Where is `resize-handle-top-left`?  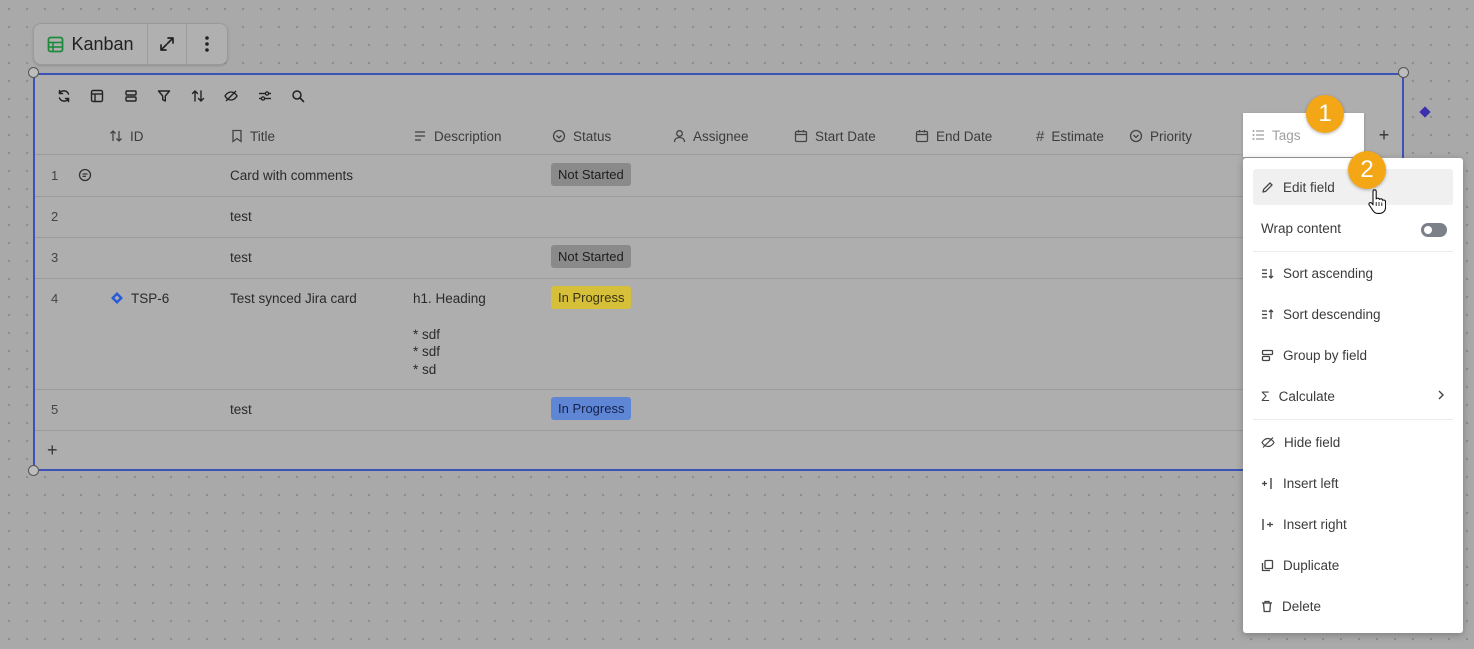
resize-handle-top-left is located at coordinates (33, 72).